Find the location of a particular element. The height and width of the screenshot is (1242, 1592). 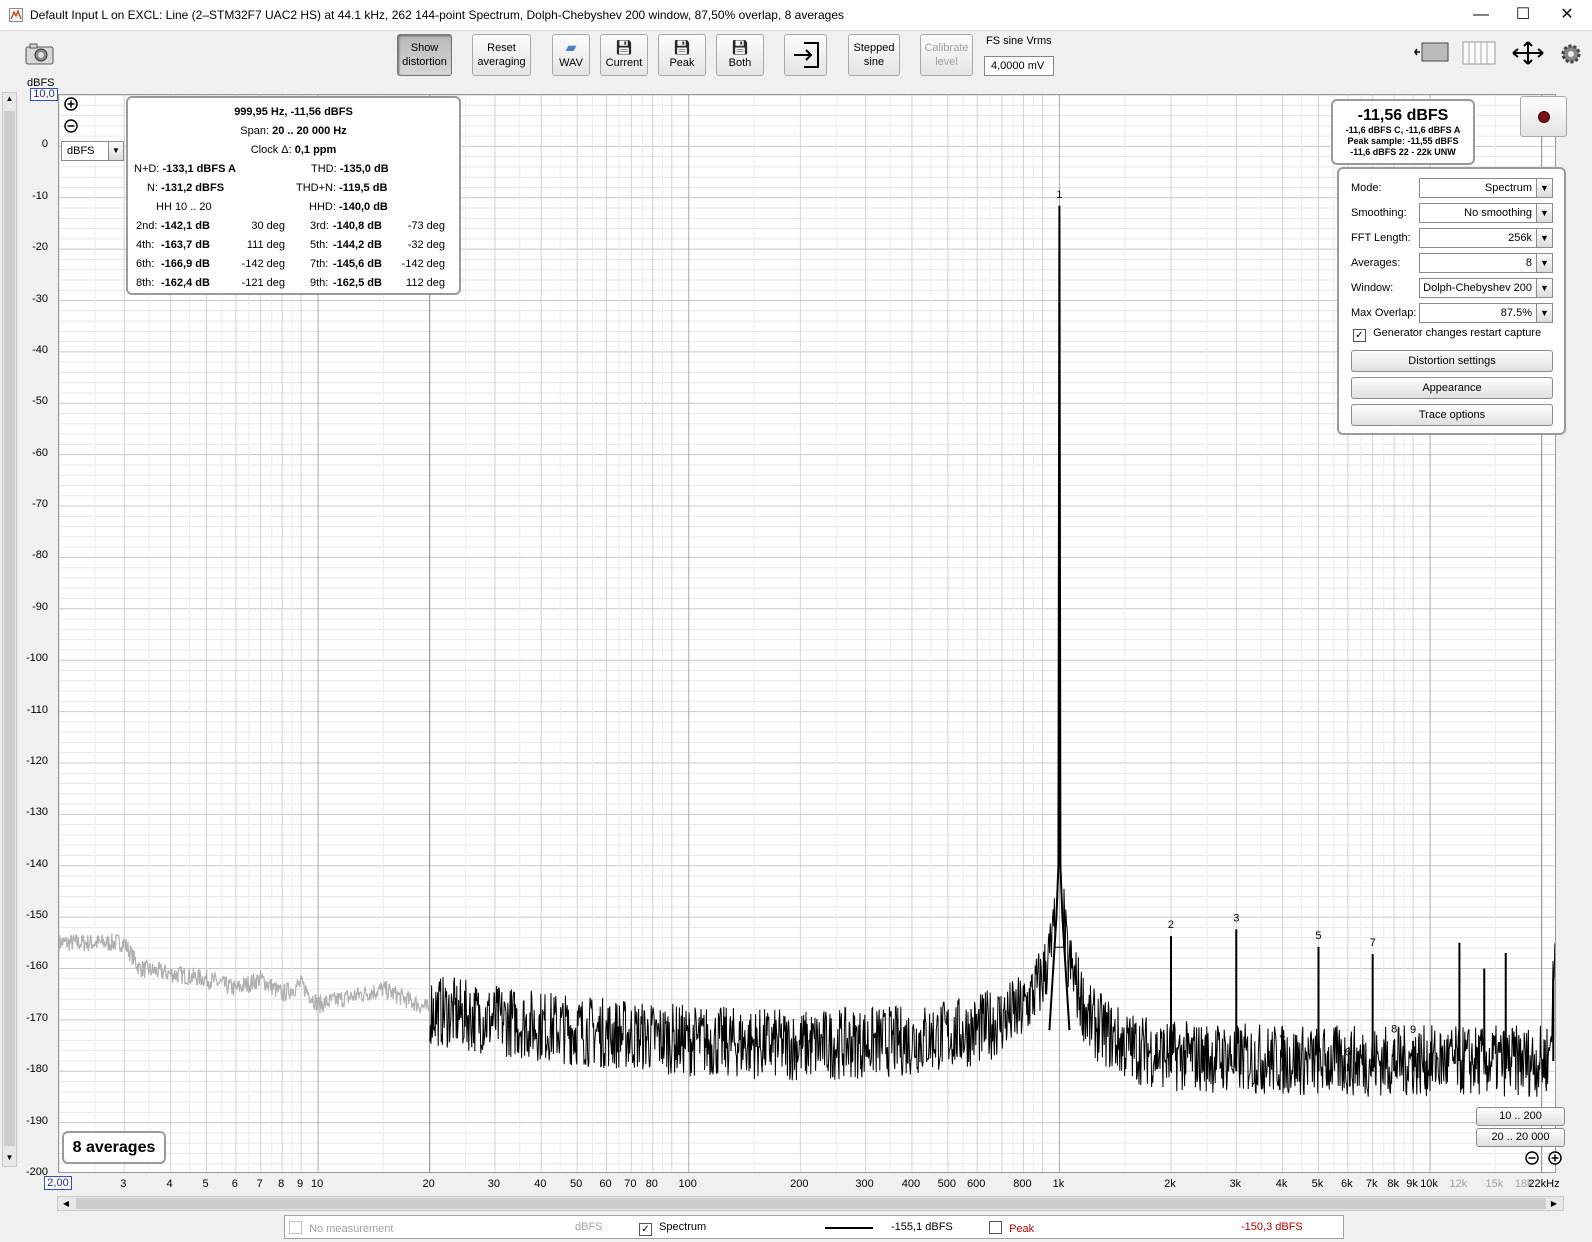

export-button is located at coordinates (805, 55).